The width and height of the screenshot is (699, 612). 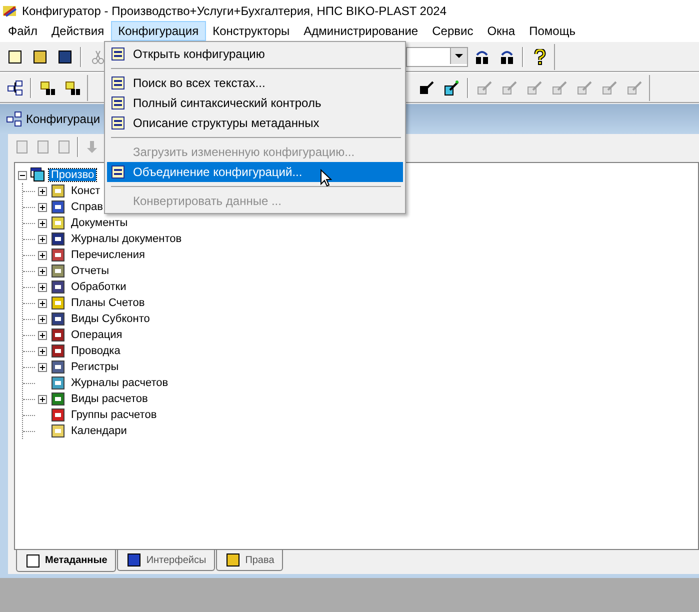 What do you see at coordinates (361, 31) in the screenshot?
I see `menu-item: Администрирование` at bounding box center [361, 31].